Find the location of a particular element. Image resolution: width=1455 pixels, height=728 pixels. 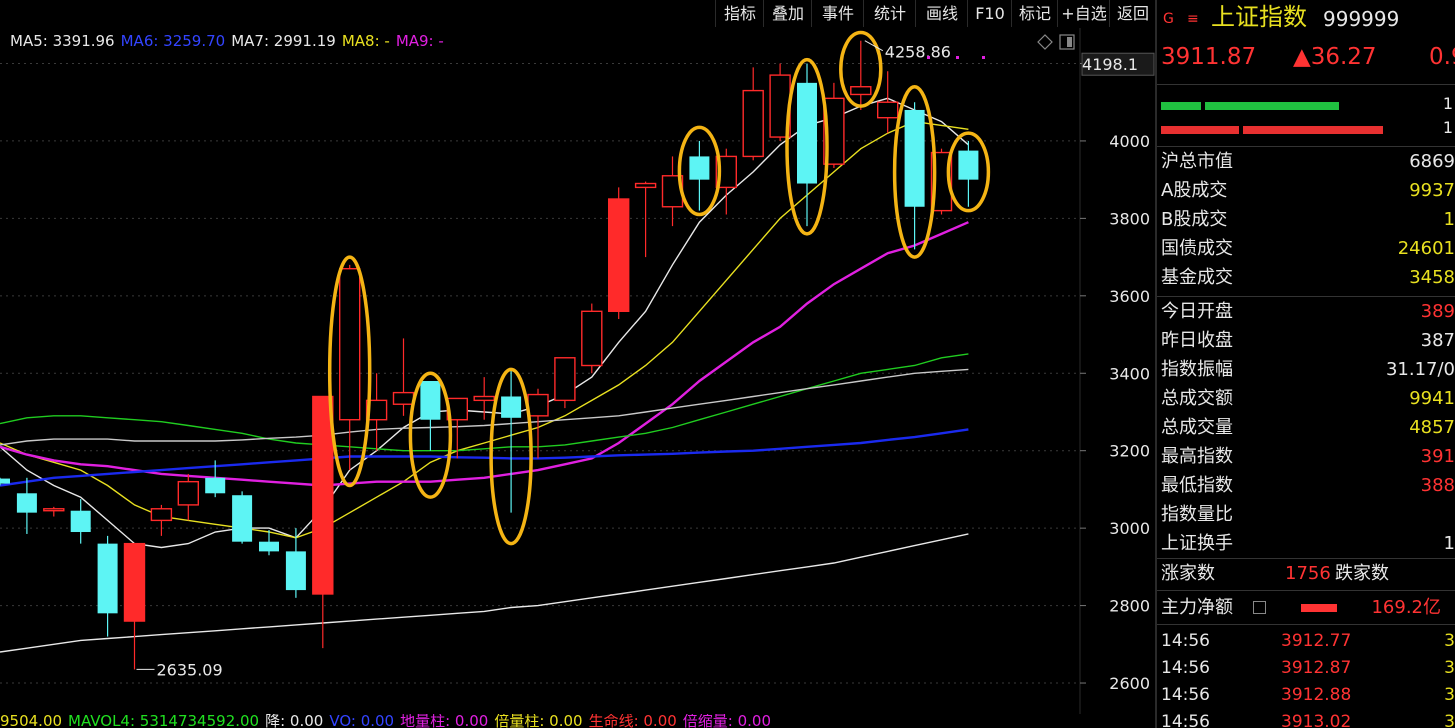

main-flow-label: 主力净额 is located at coordinates (1197, 607).